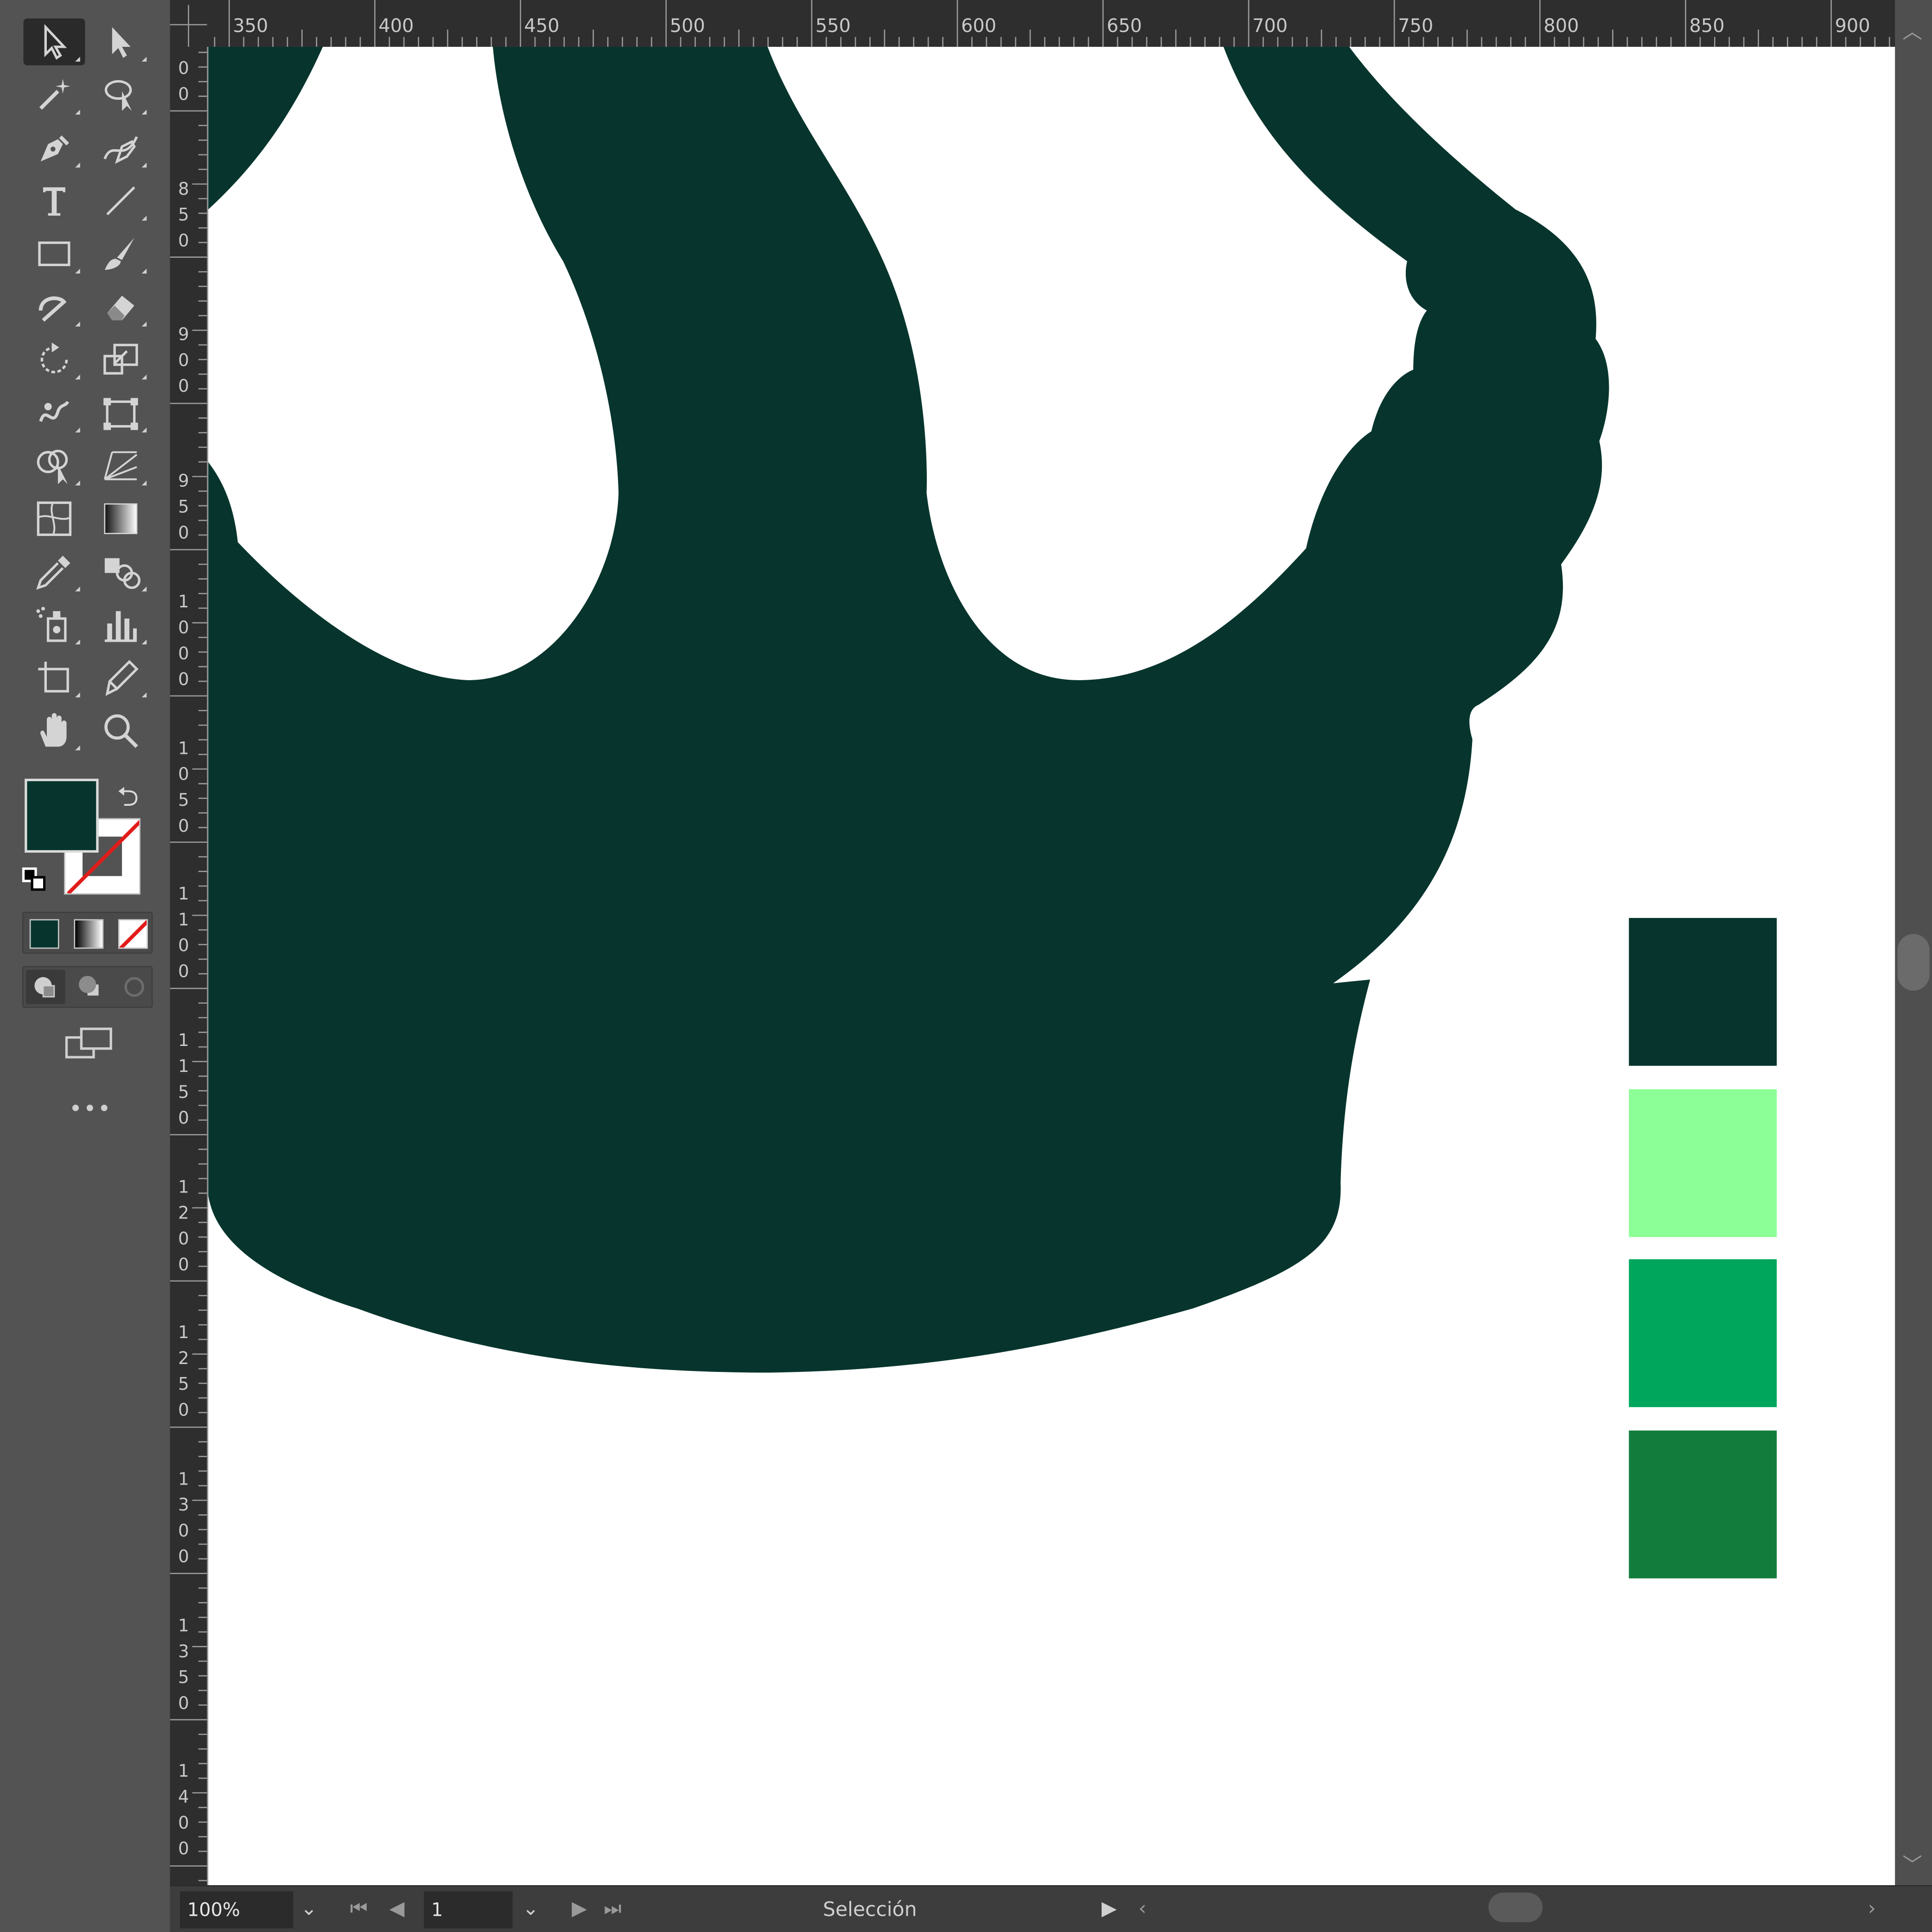 The width and height of the screenshot is (1932, 1932). I want to click on warp-tool-icon, so click(55, 411).